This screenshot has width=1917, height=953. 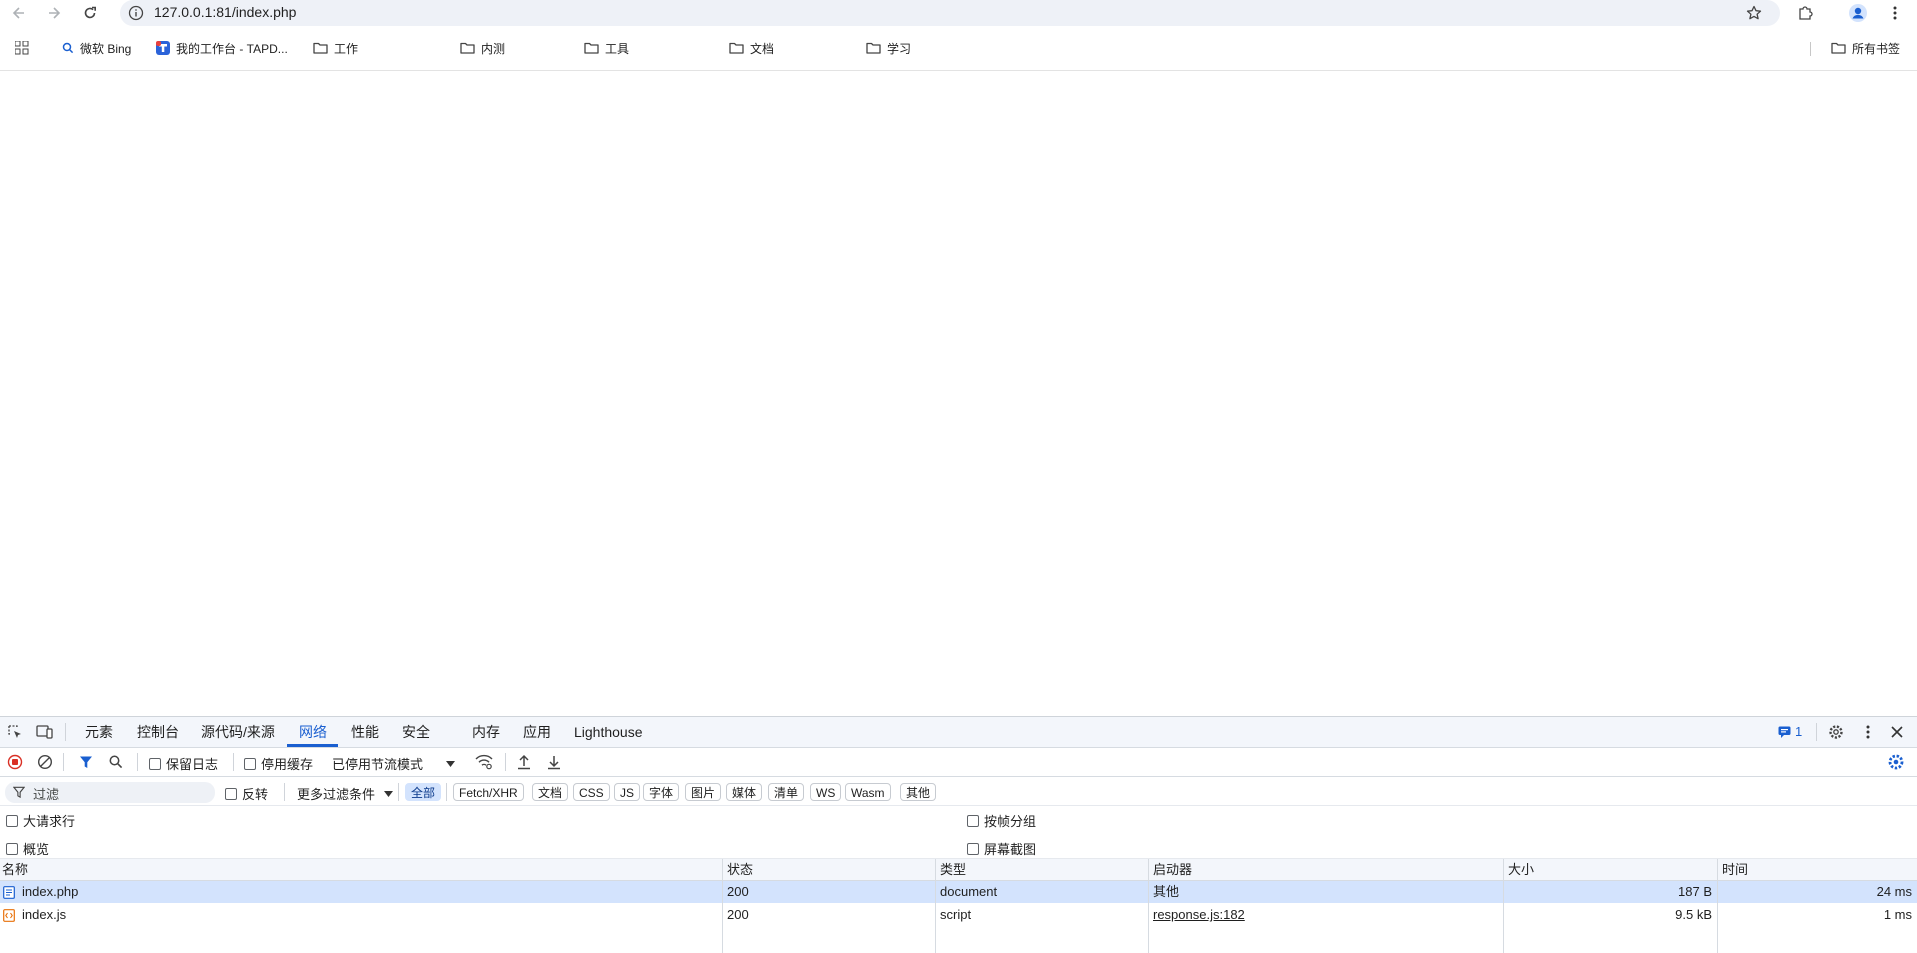 What do you see at coordinates (423, 792) in the screenshot?
I see `type-filter-all: 全部` at bounding box center [423, 792].